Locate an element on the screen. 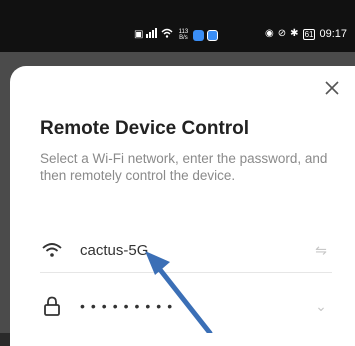 This screenshot has width=355, height=346. chevron-down-icon: ⌄ is located at coordinates (321, 306).